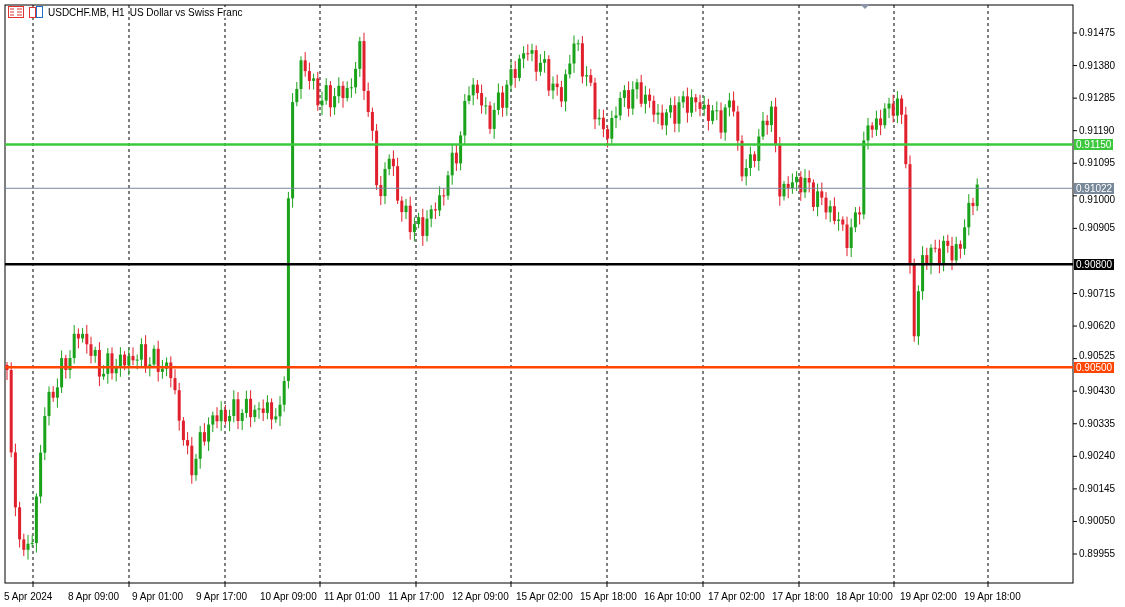 The width and height of the screenshot is (1125, 607). What do you see at coordinates (736, 596) in the screenshot?
I see `time-axis-label: 17 Apr 02:00` at bounding box center [736, 596].